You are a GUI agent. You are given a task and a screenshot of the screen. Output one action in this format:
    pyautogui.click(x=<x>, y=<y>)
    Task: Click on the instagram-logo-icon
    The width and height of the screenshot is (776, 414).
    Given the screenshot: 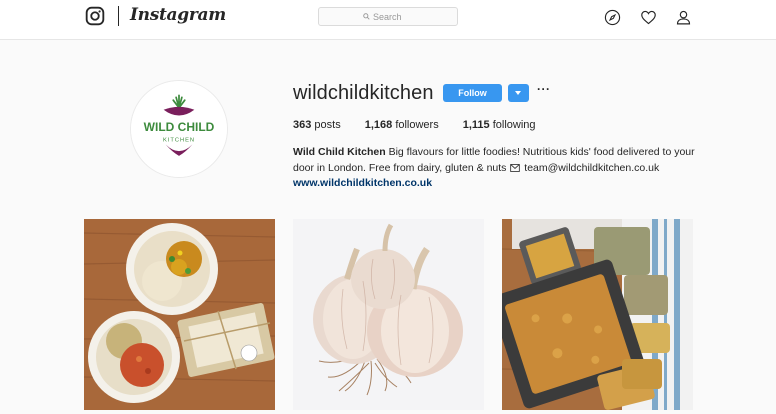 What is the action you would take?
    pyautogui.click(x=95, y=16)
    